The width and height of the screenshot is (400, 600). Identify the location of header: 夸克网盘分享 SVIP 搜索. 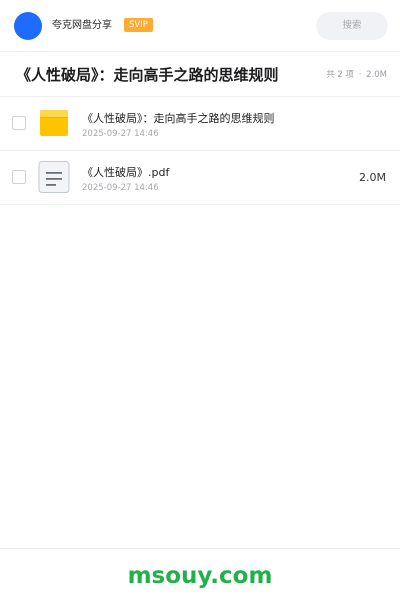
(200, 26).